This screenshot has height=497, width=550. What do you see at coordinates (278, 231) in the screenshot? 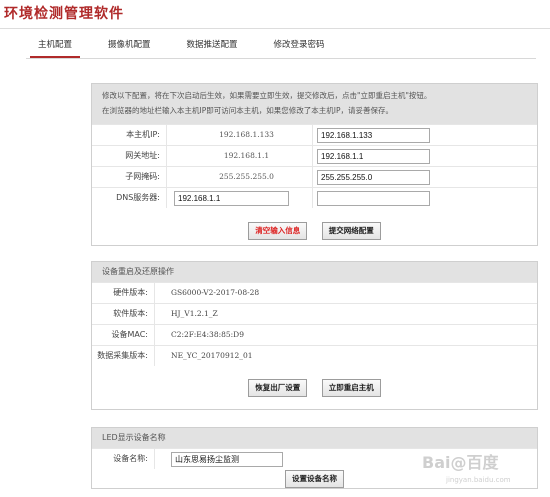
I see `clear-input-button: 清空输入信息` at bounding box center [278, 231].